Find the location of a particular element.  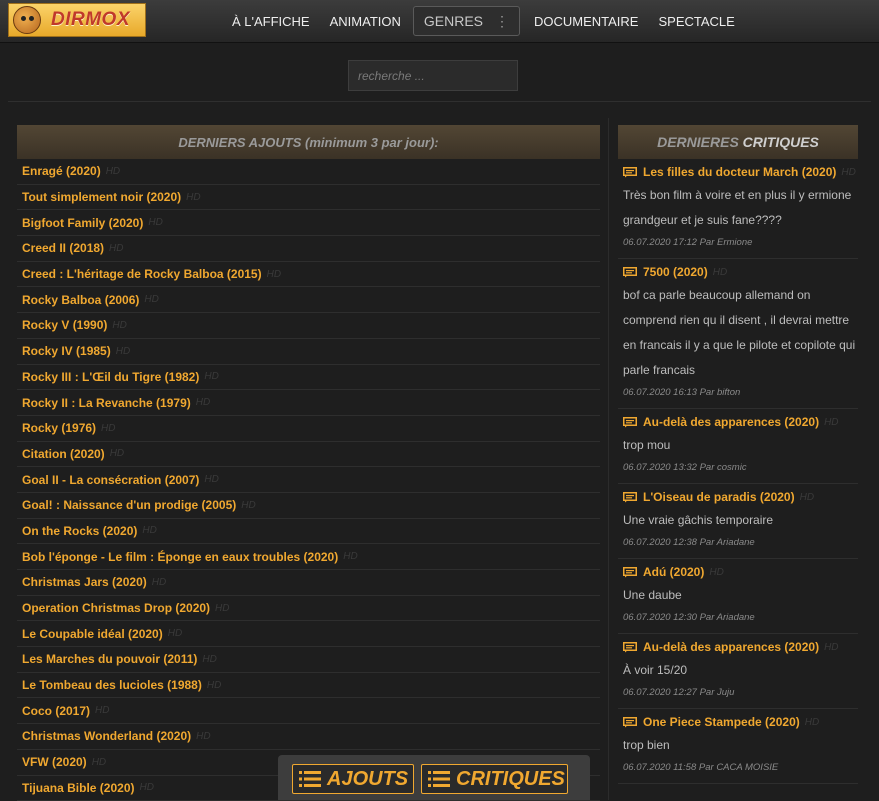

movie-title-link: Goal! : Naissance d'un prodige (2005) is located at coordinates (129, 505).